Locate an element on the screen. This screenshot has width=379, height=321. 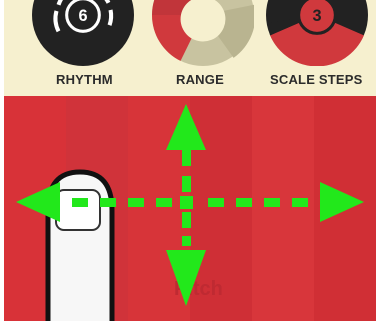
scale-steps-value: 3 is located at coordinates (316, 16).